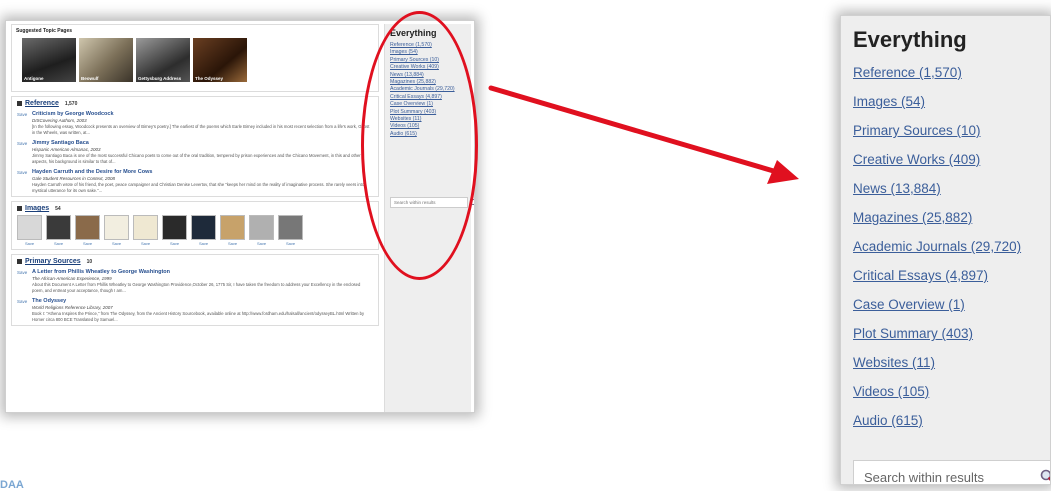 The width and height of the screenshot is (1051, 491). I want to click on result-title: Jimmy Santiago Baca, so click(202, 143).